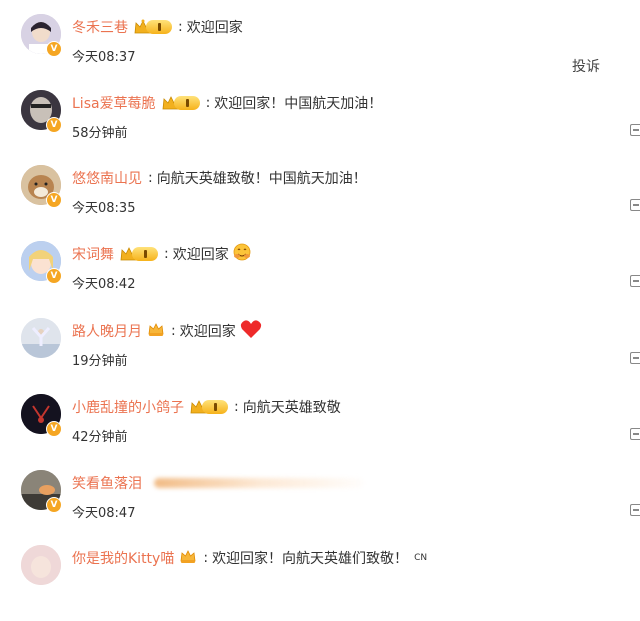 This screenshot has height=621, width=640. I want to click on comment-item: V 笑看鱼落泪 今天08:47, so click(320, 508).